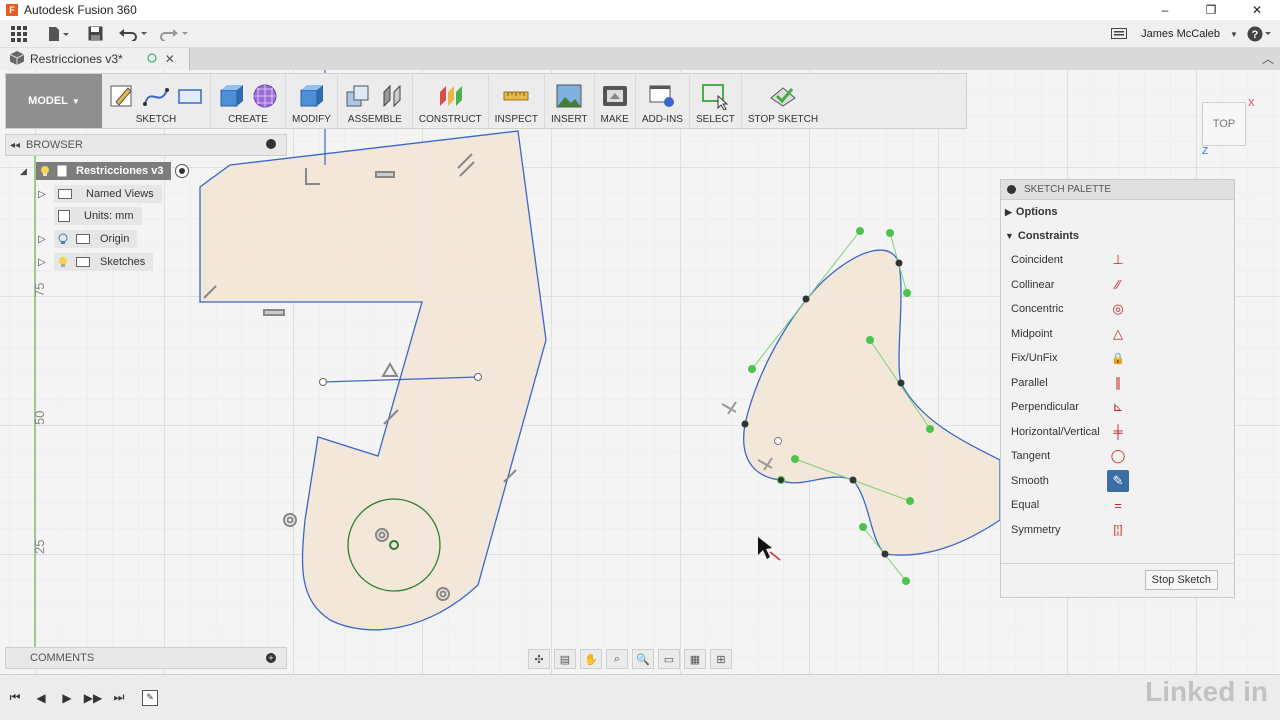  Describe the element at coordinates (63, 239) in the screenshot. I see `hidden-bulb-icon` at that location.